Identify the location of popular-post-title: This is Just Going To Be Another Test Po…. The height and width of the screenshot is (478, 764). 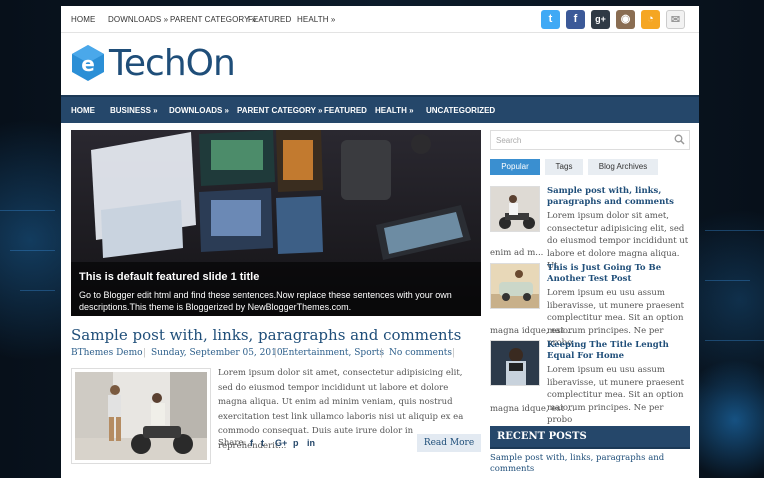
(617, 273).